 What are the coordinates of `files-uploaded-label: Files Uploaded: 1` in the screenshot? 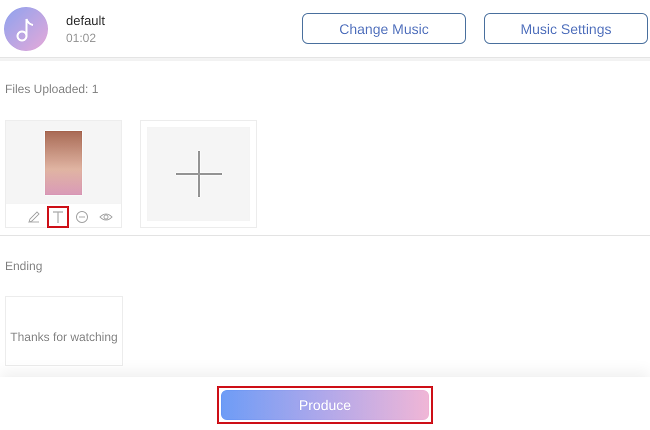 It's located at (52, 89).